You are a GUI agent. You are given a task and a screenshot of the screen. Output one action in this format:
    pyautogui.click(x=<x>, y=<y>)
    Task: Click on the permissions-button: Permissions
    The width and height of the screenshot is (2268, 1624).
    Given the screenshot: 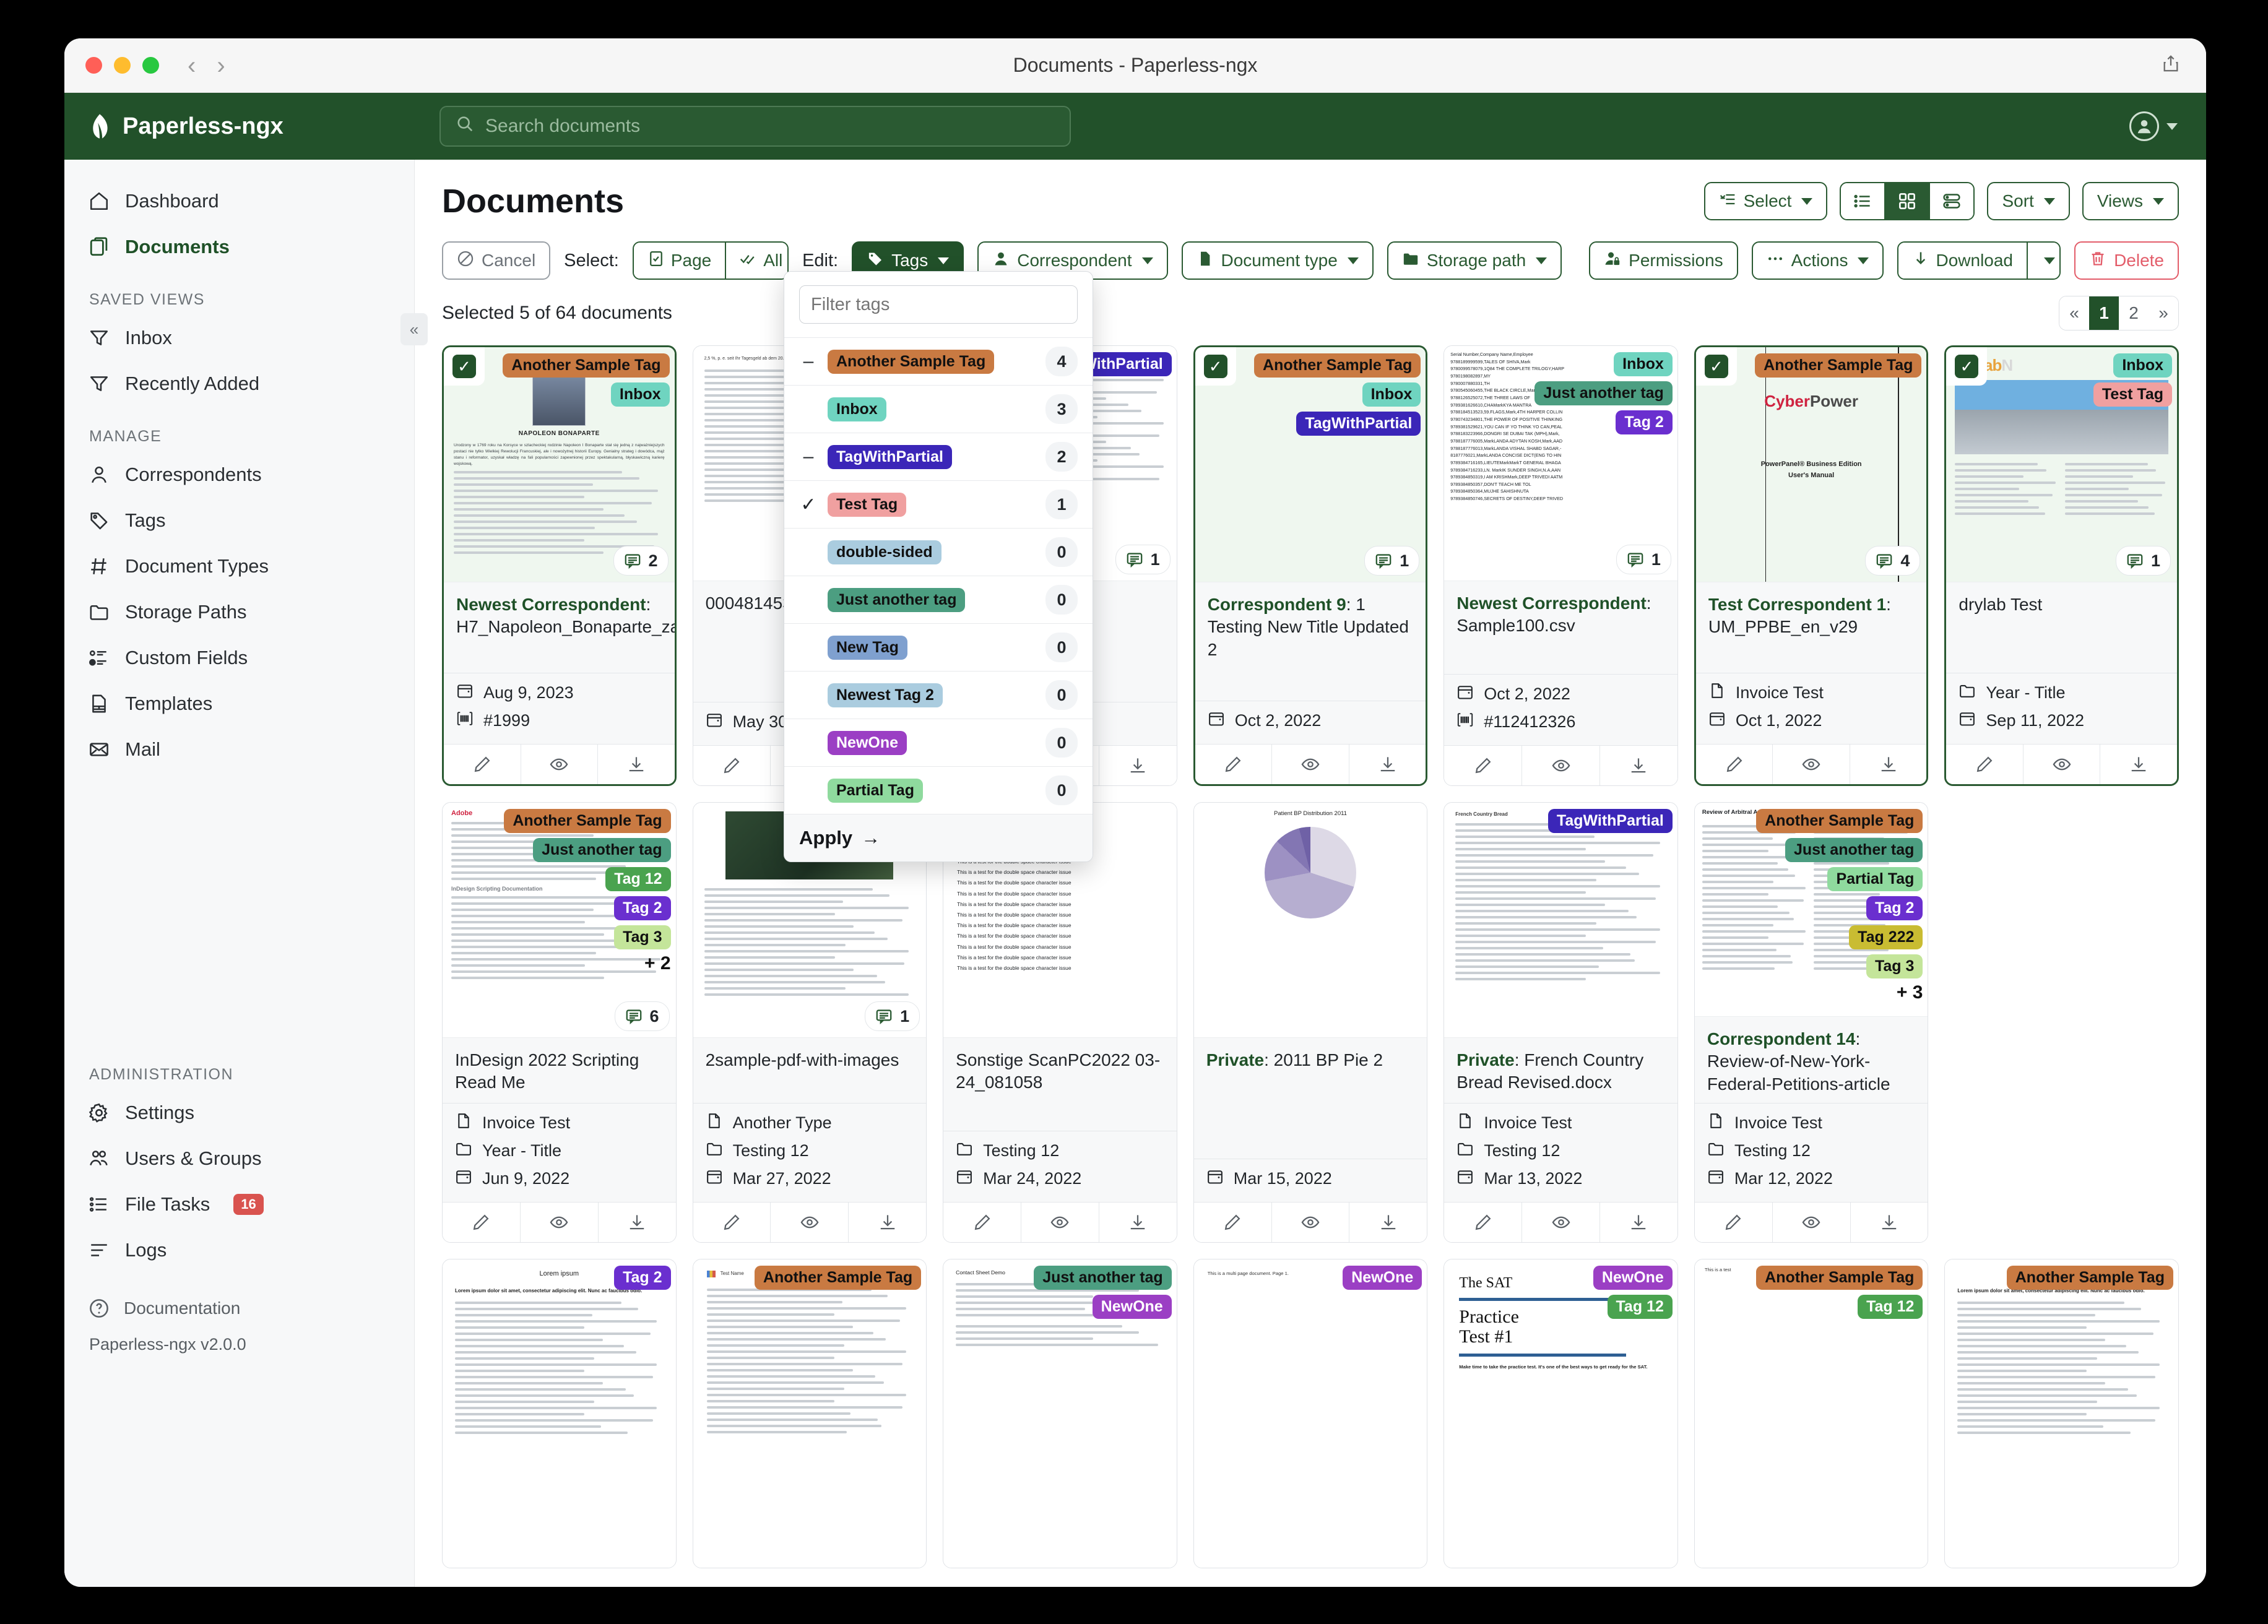 What is the action you would take?
    pyautogui.click(x=1663, y=260)
    